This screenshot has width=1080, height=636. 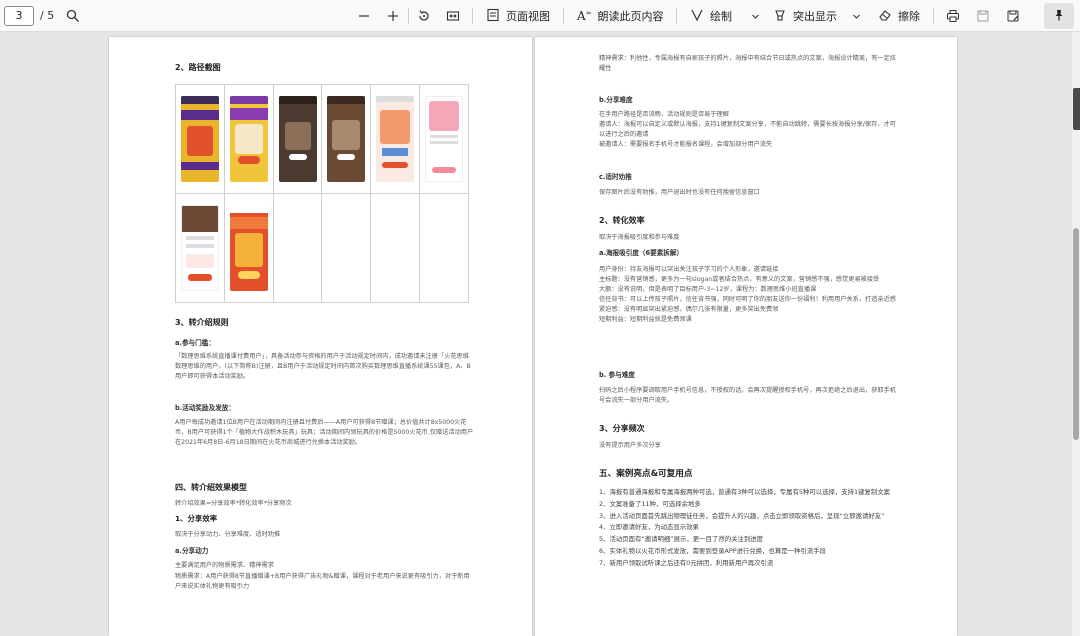 I want to click on pin-icon, so click(x=1059, y=16).